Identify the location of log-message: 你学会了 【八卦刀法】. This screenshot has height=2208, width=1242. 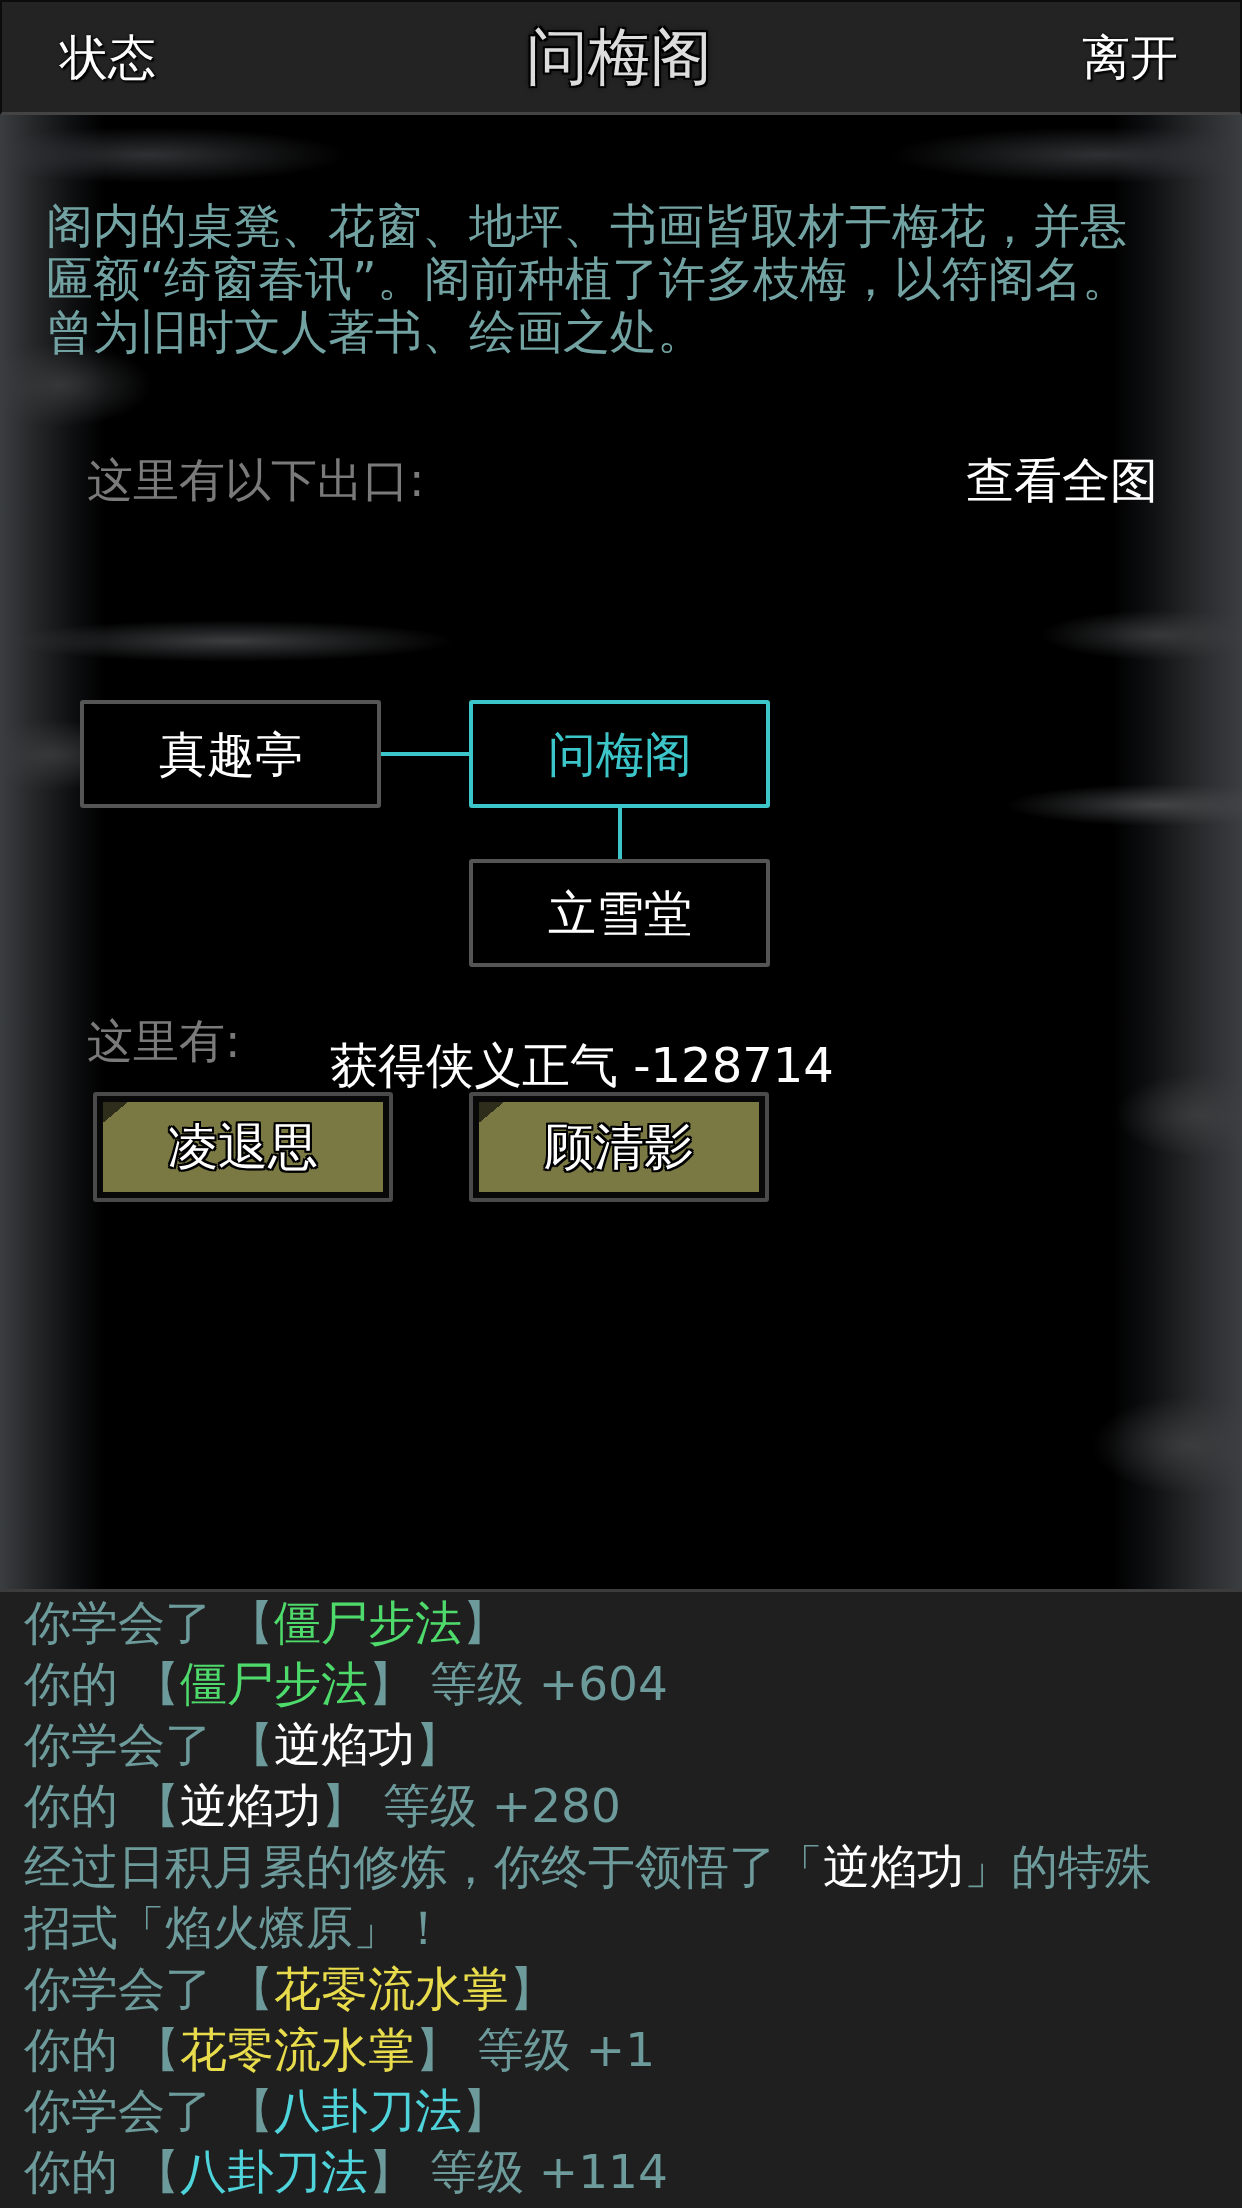
(267, 2111).